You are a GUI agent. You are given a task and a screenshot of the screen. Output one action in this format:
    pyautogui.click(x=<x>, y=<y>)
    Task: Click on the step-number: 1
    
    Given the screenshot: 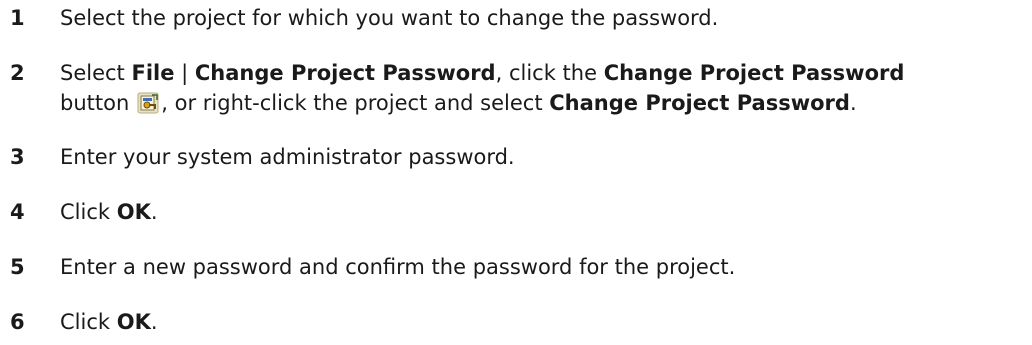 What is the action you would take?
    pyautogui.click(x=17, y=18)
    